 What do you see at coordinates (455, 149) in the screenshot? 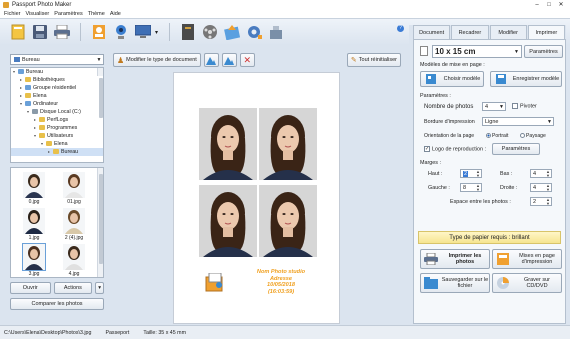
I see `logo-checkbox: ✓ Logo de reproduction :` at bounding box center [455, 149].